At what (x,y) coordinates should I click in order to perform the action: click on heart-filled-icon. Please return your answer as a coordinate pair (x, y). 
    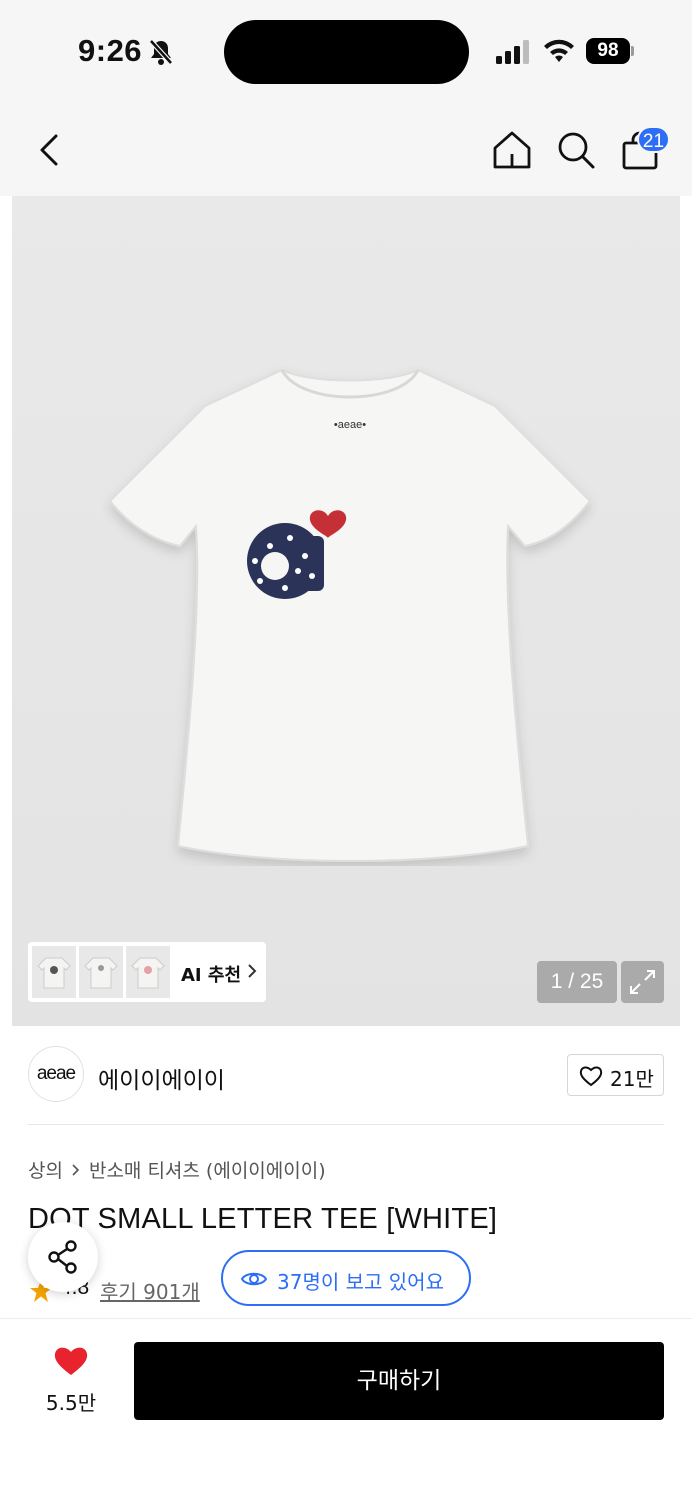
    Looking at the image, I should click on (71, 1361).